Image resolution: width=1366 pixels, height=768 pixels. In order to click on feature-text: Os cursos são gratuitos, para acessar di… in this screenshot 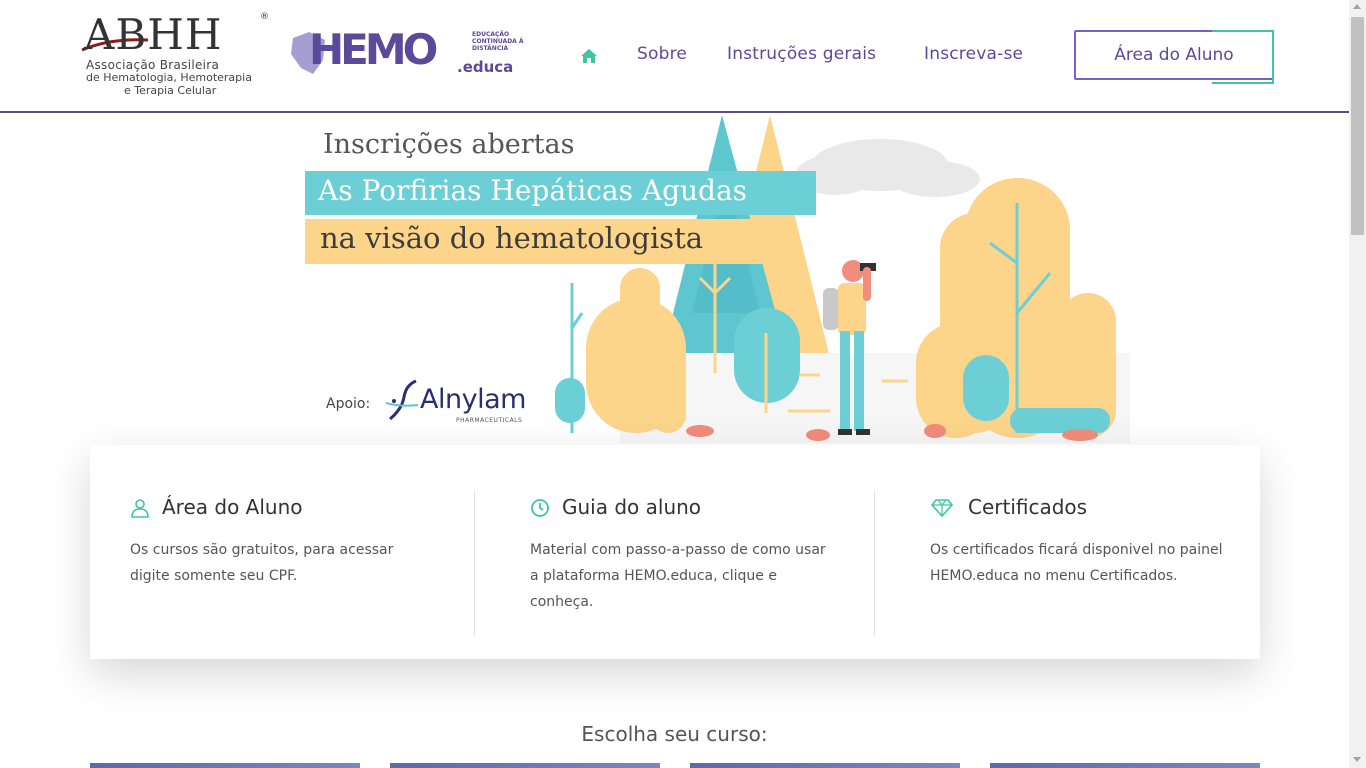, I will do `click(262, 563)`.